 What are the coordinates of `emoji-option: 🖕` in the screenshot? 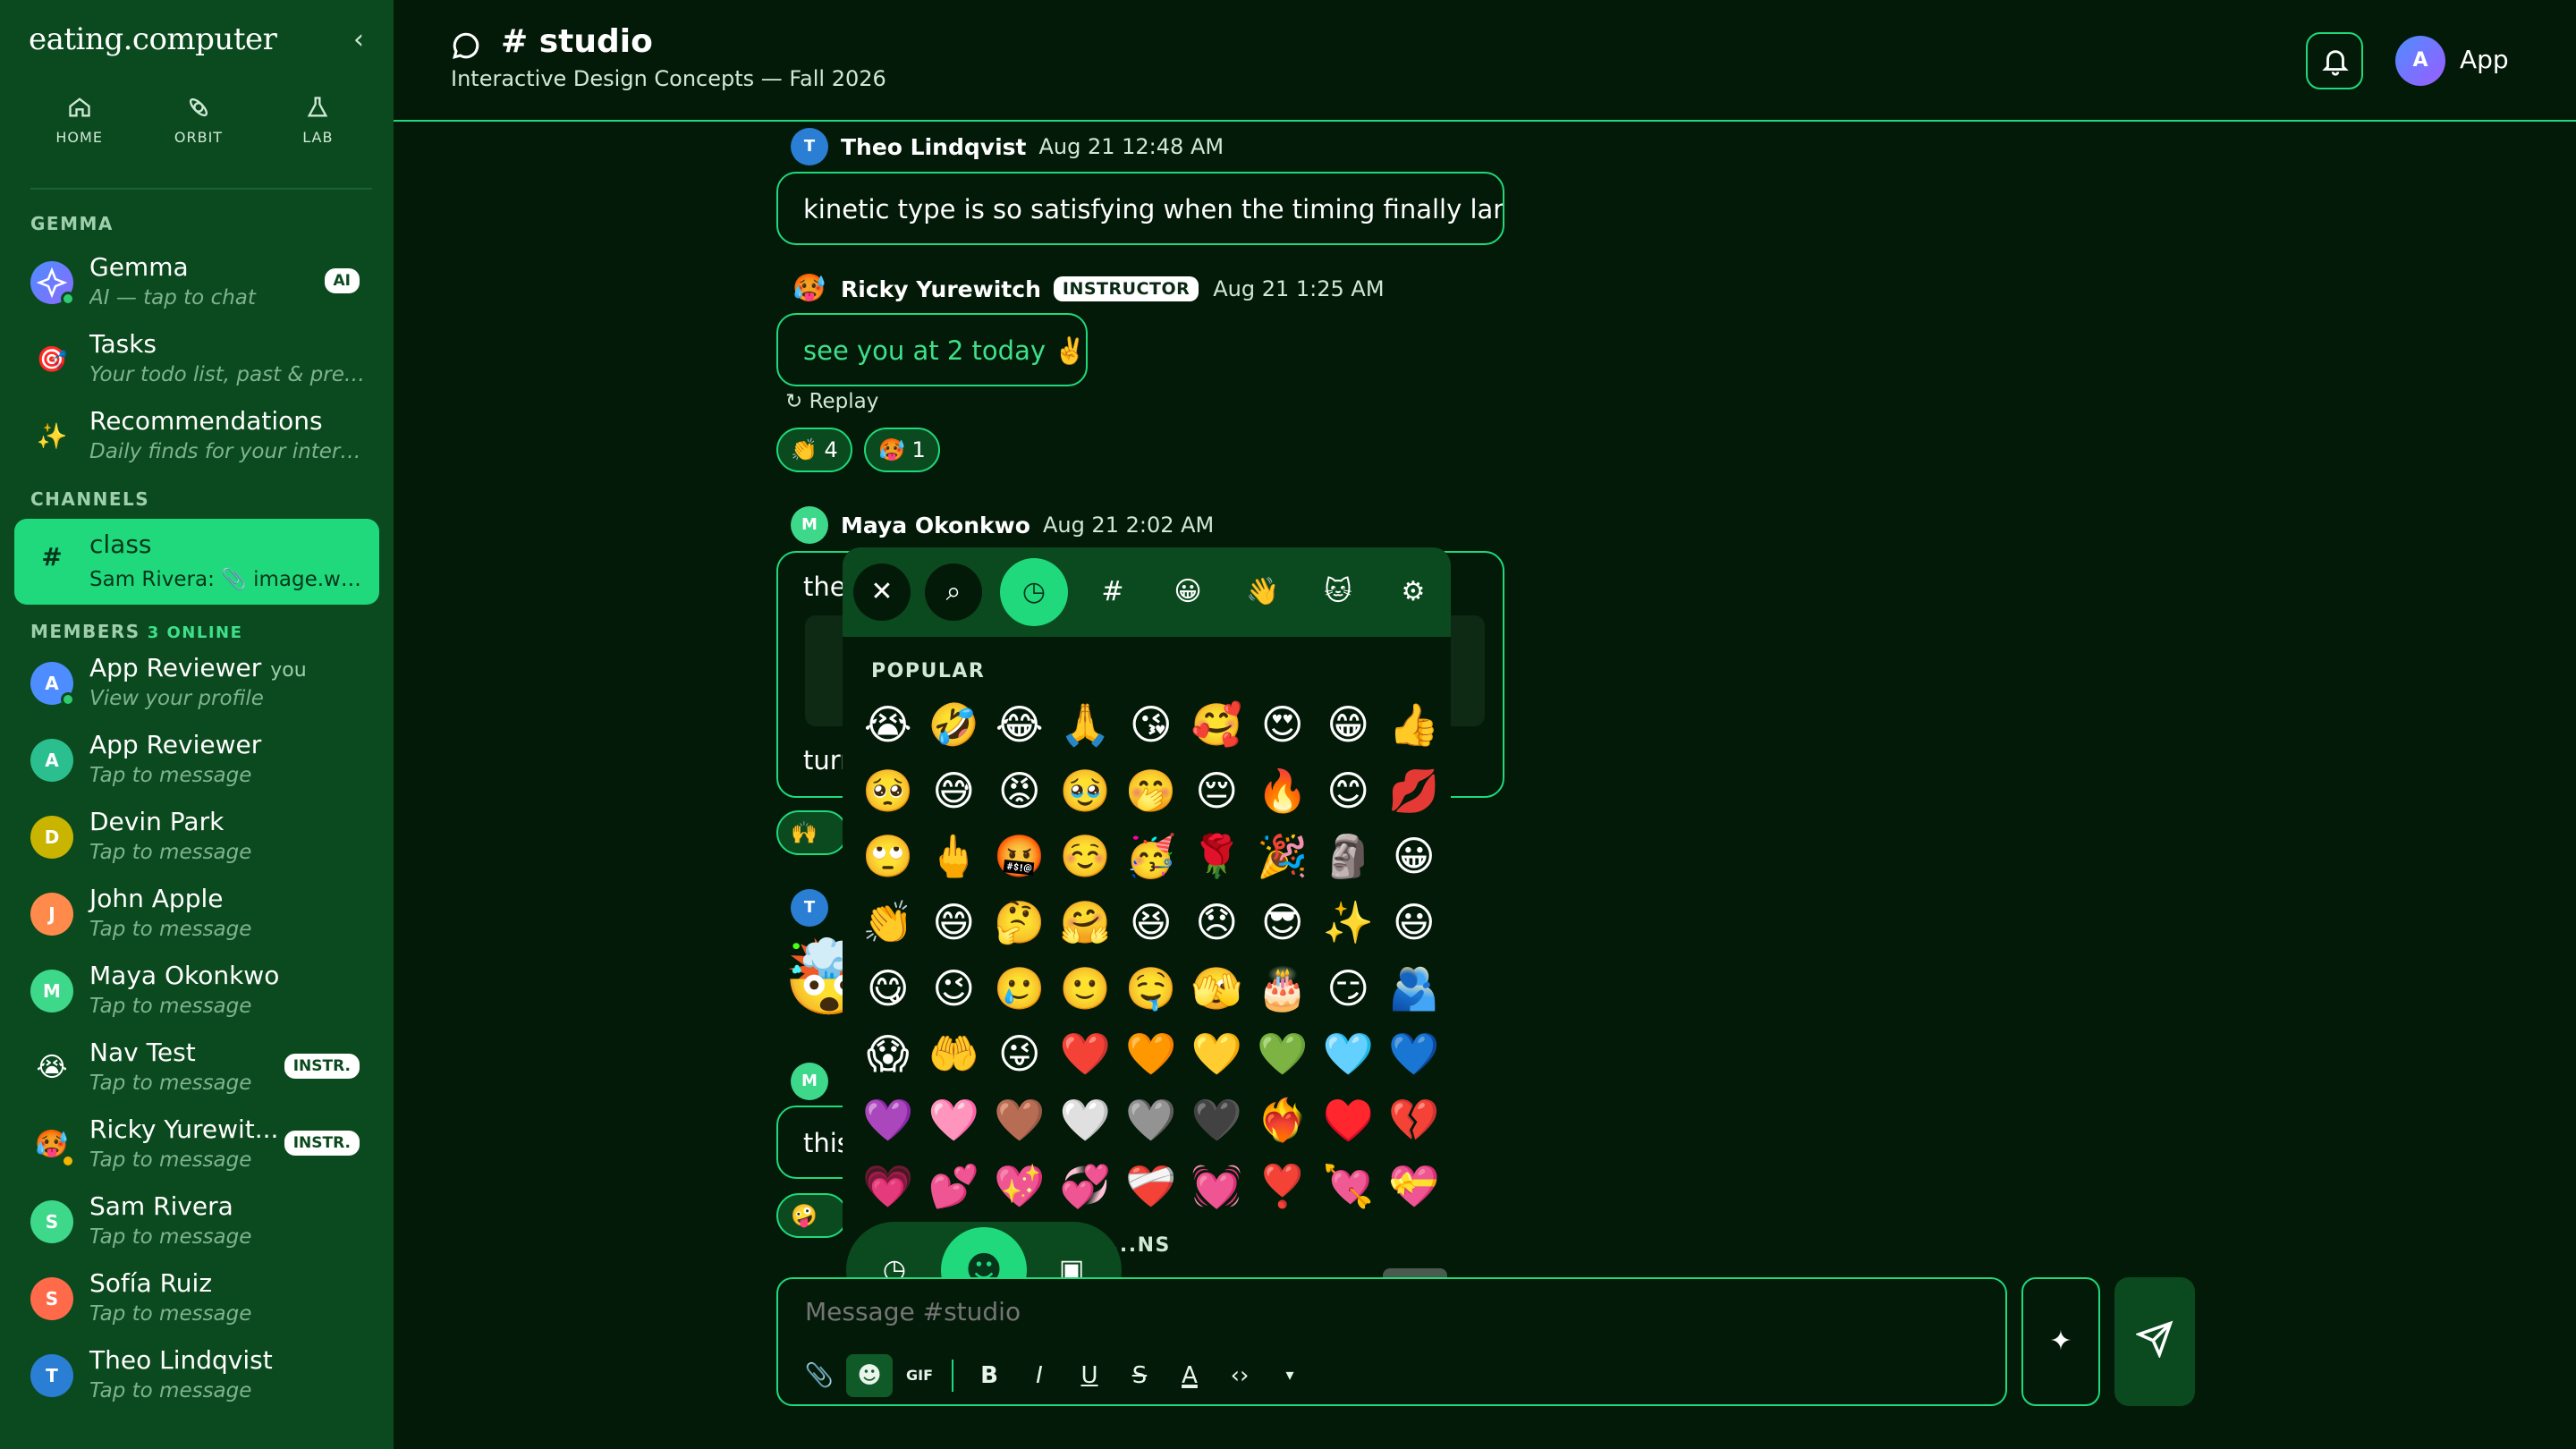 It's located at (954, 857).